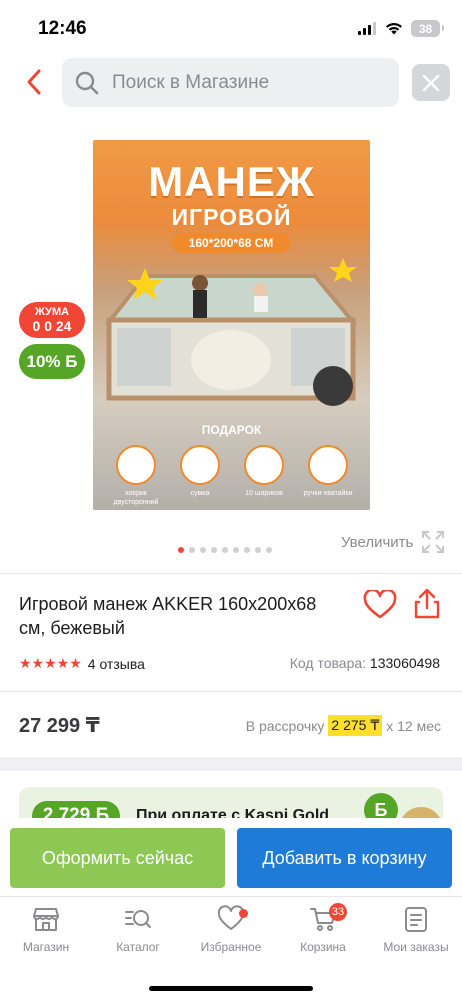 This screenshot has height=999, width=462. Describe the element at coordinates (367, 28) in the screenshot. I see `signal-icon` at that location.